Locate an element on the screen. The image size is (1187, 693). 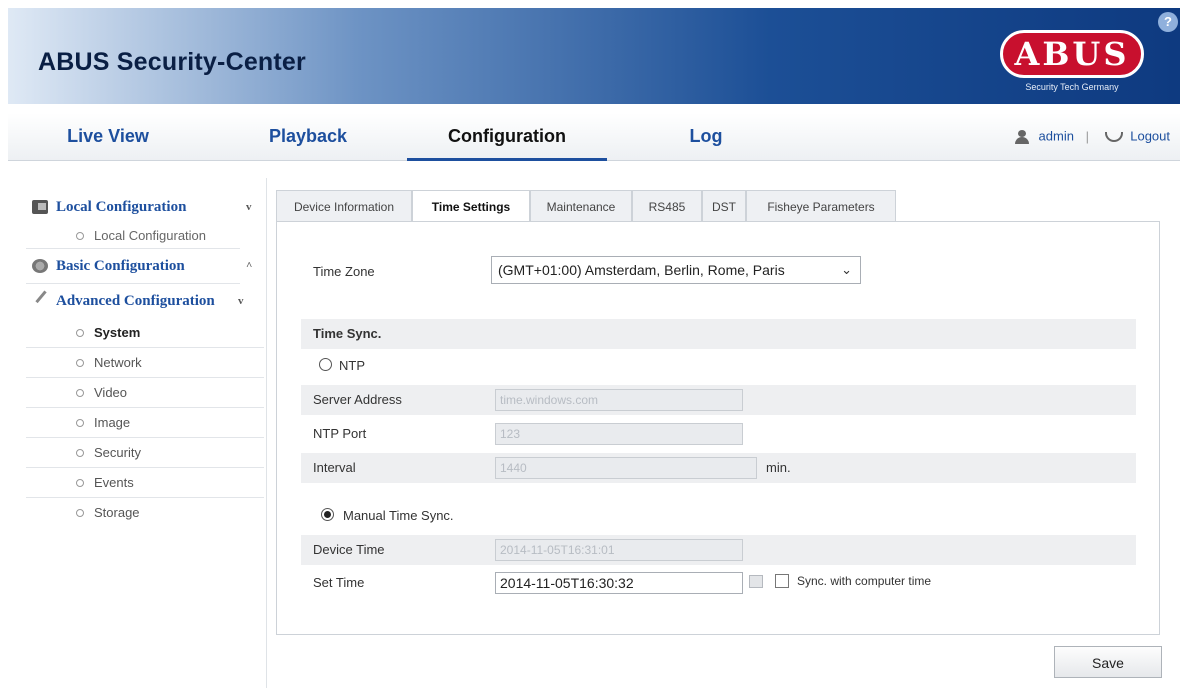
tab-fisheye-parameters: Fisheye Parameters is located at coordinates (821, 206).